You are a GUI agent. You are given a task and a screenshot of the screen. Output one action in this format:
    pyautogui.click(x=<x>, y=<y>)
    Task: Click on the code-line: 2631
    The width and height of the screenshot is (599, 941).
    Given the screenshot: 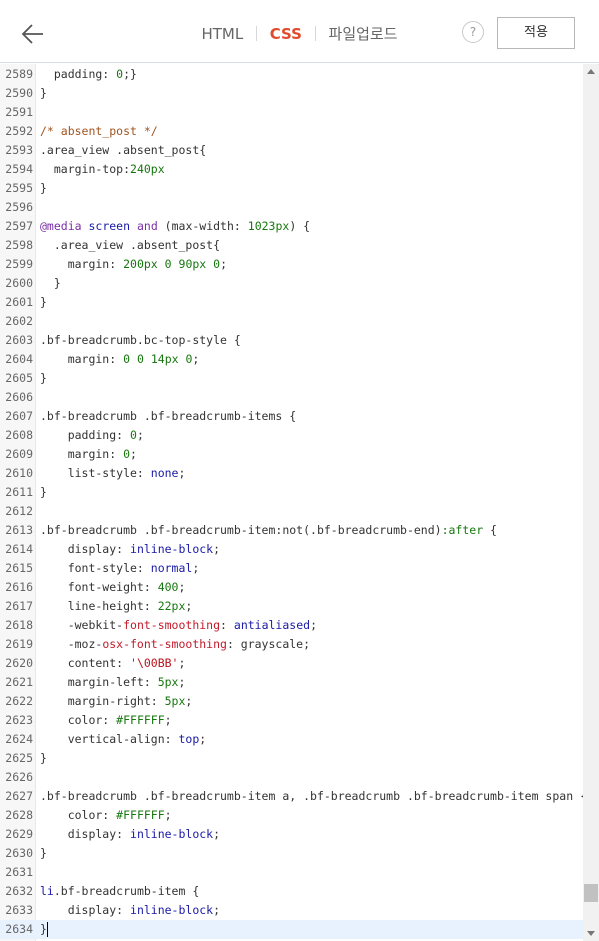 What is the action you would take?
    pyautogui.click(x=291, y=872)
    